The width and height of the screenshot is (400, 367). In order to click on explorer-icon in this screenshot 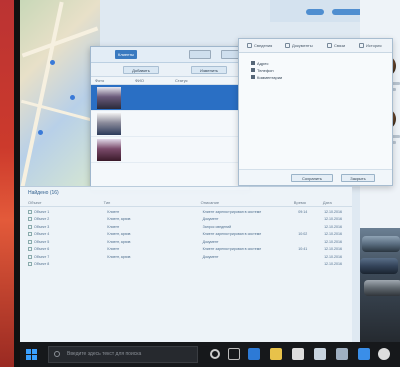, I will do `click(276, 354)`.